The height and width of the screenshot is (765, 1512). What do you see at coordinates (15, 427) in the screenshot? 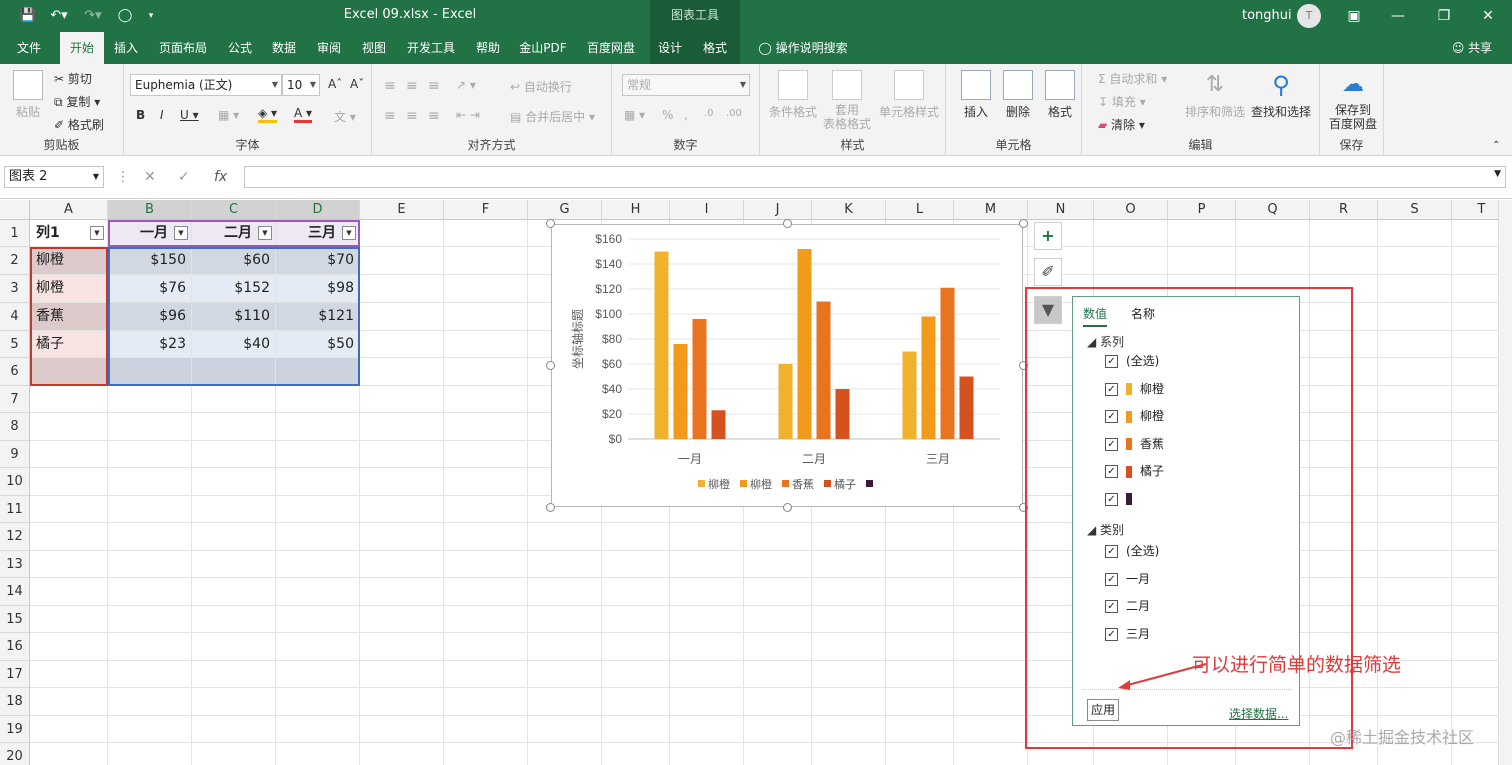
I see `row-header-8: 8` at bounding box center [15, 427].